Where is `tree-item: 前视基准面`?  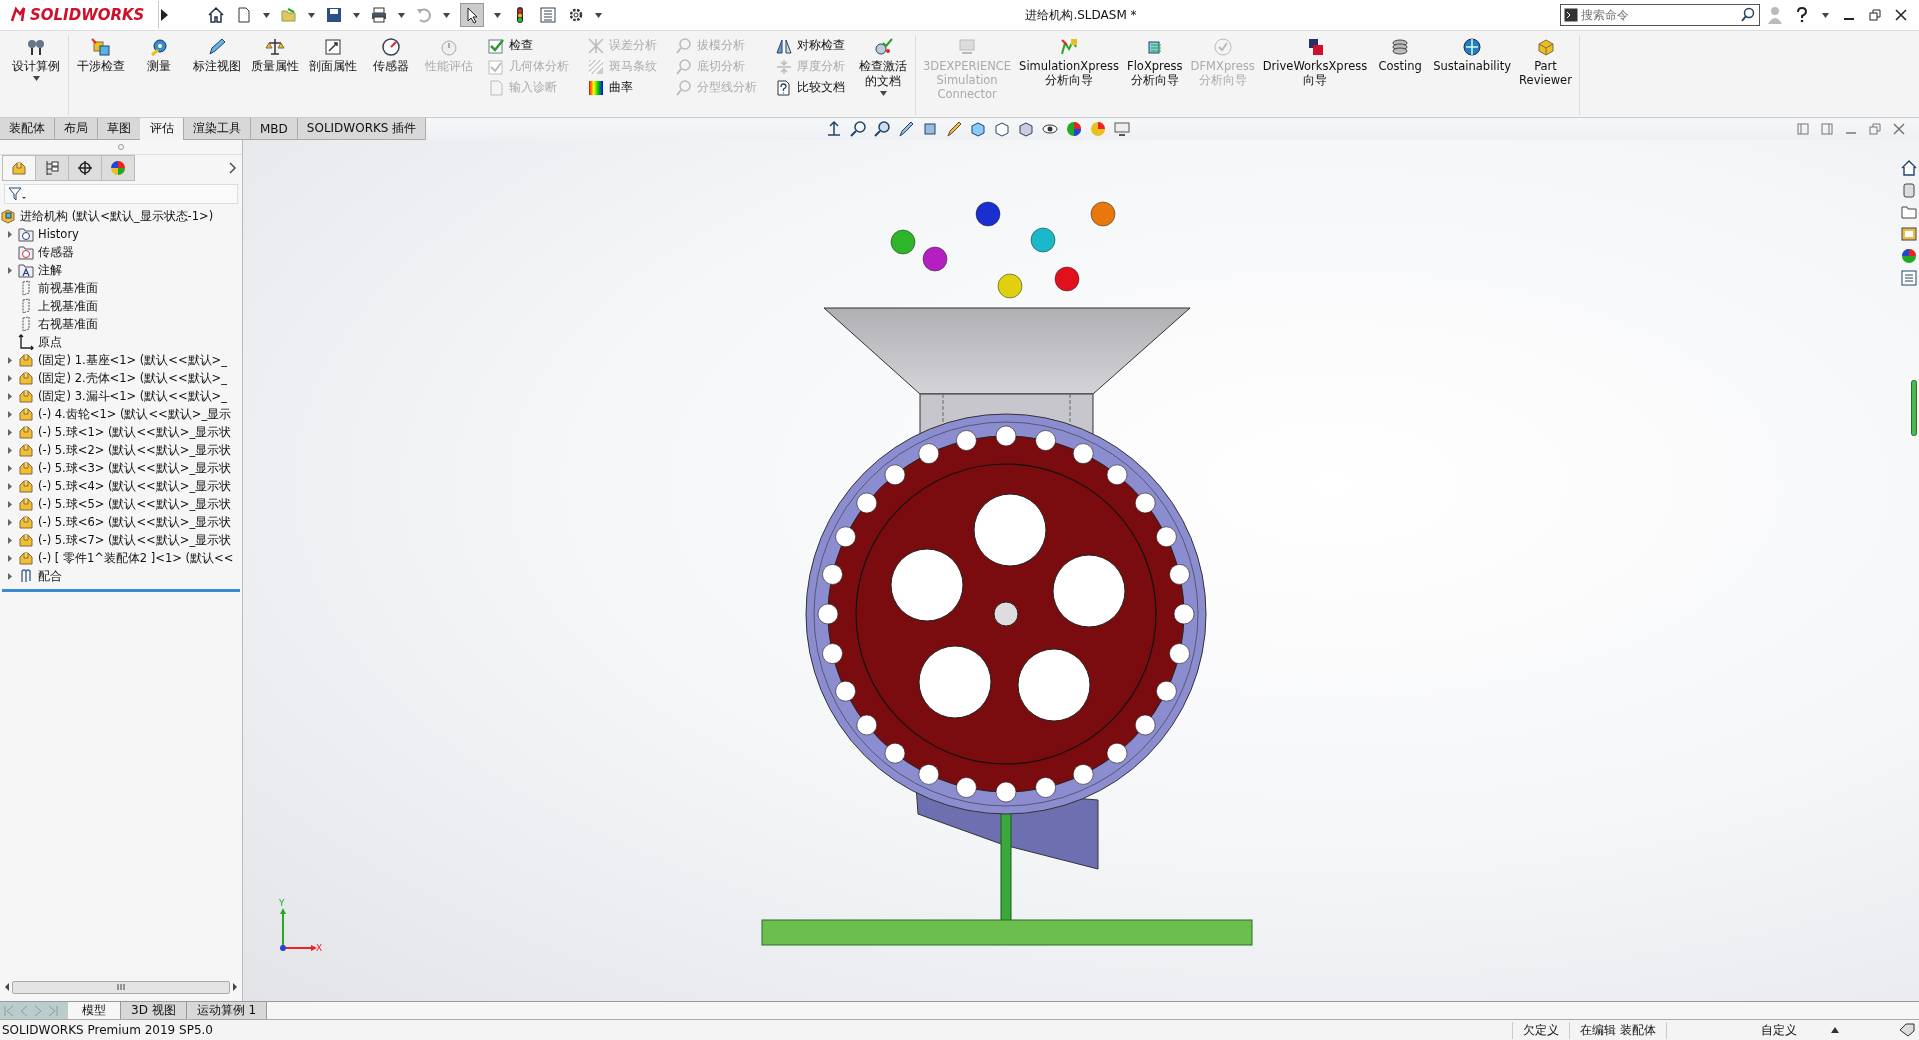 tree-item: 前视基准面 is located at coordinates (68, 288).